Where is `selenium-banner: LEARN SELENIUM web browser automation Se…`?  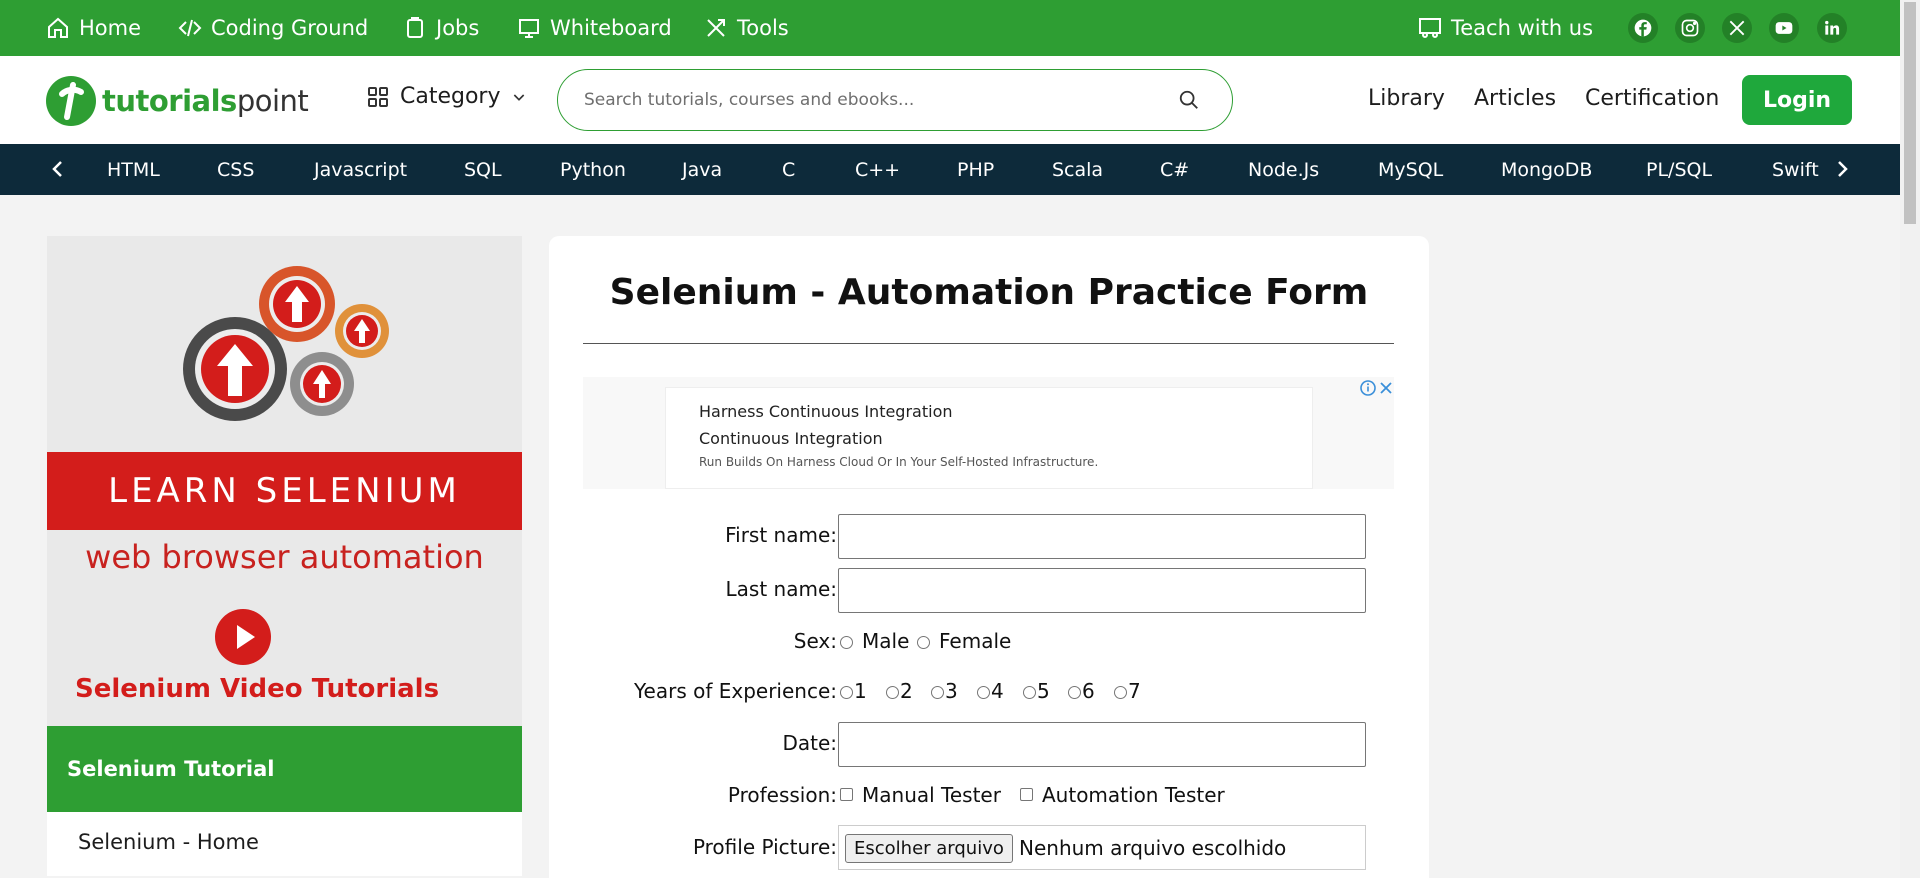
selenium-banner: LEARN SELENIUM web browser automation Se… is located at coordinates (284, 481).